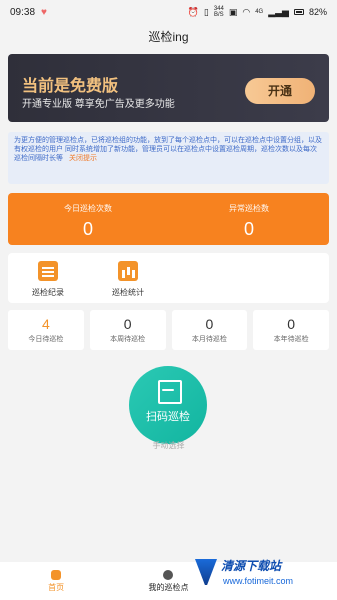 The height and width of the screenshot is (600, 337). I want to click on today-inspection-stat: 今日巡检次数 0, so click(88, 219).